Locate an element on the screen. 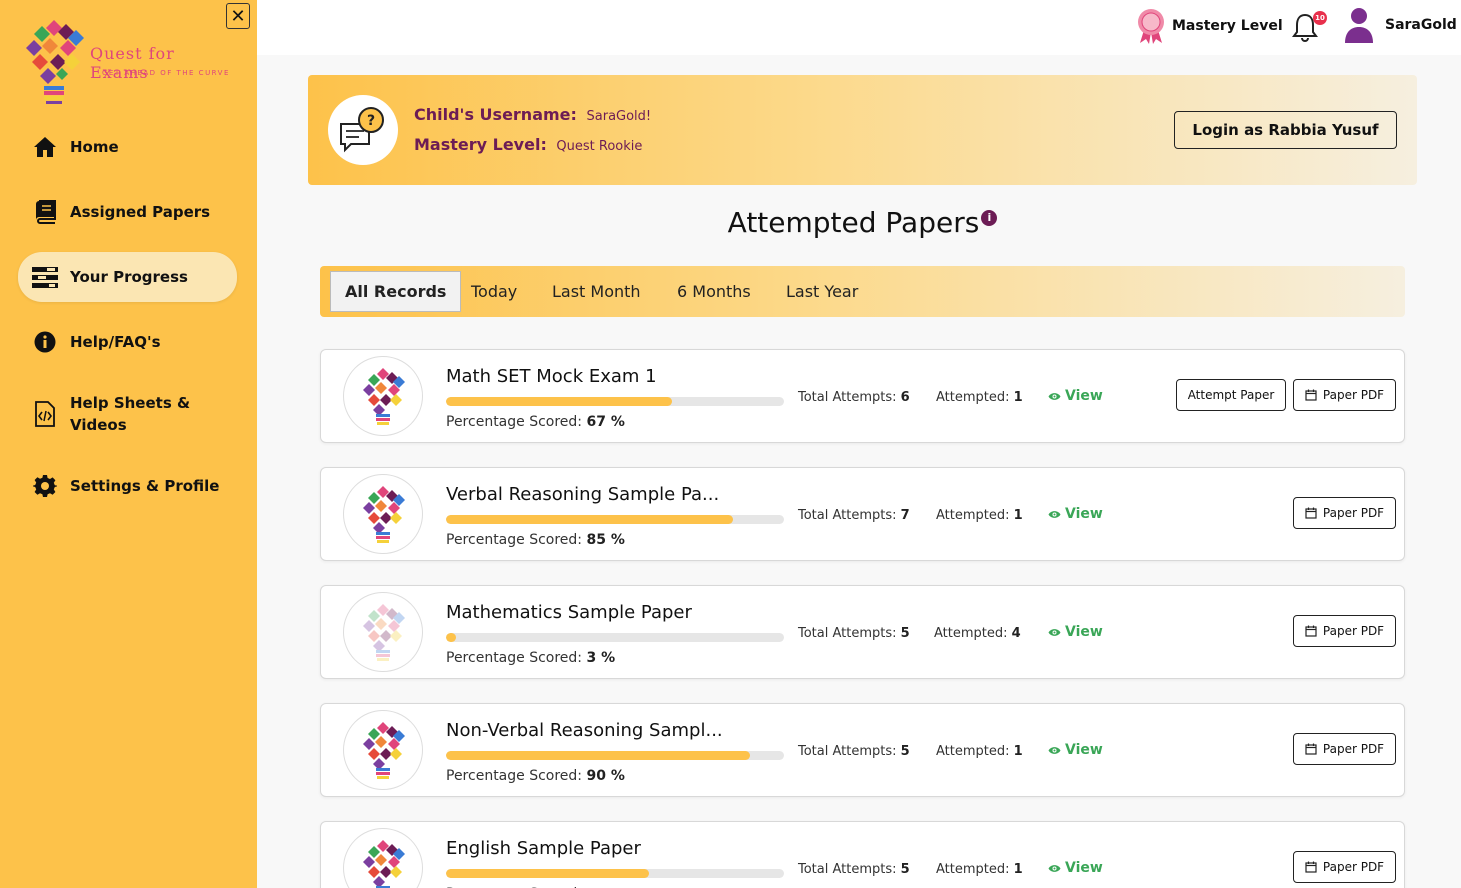  info-icon: i is located at coordinates (989, 218).